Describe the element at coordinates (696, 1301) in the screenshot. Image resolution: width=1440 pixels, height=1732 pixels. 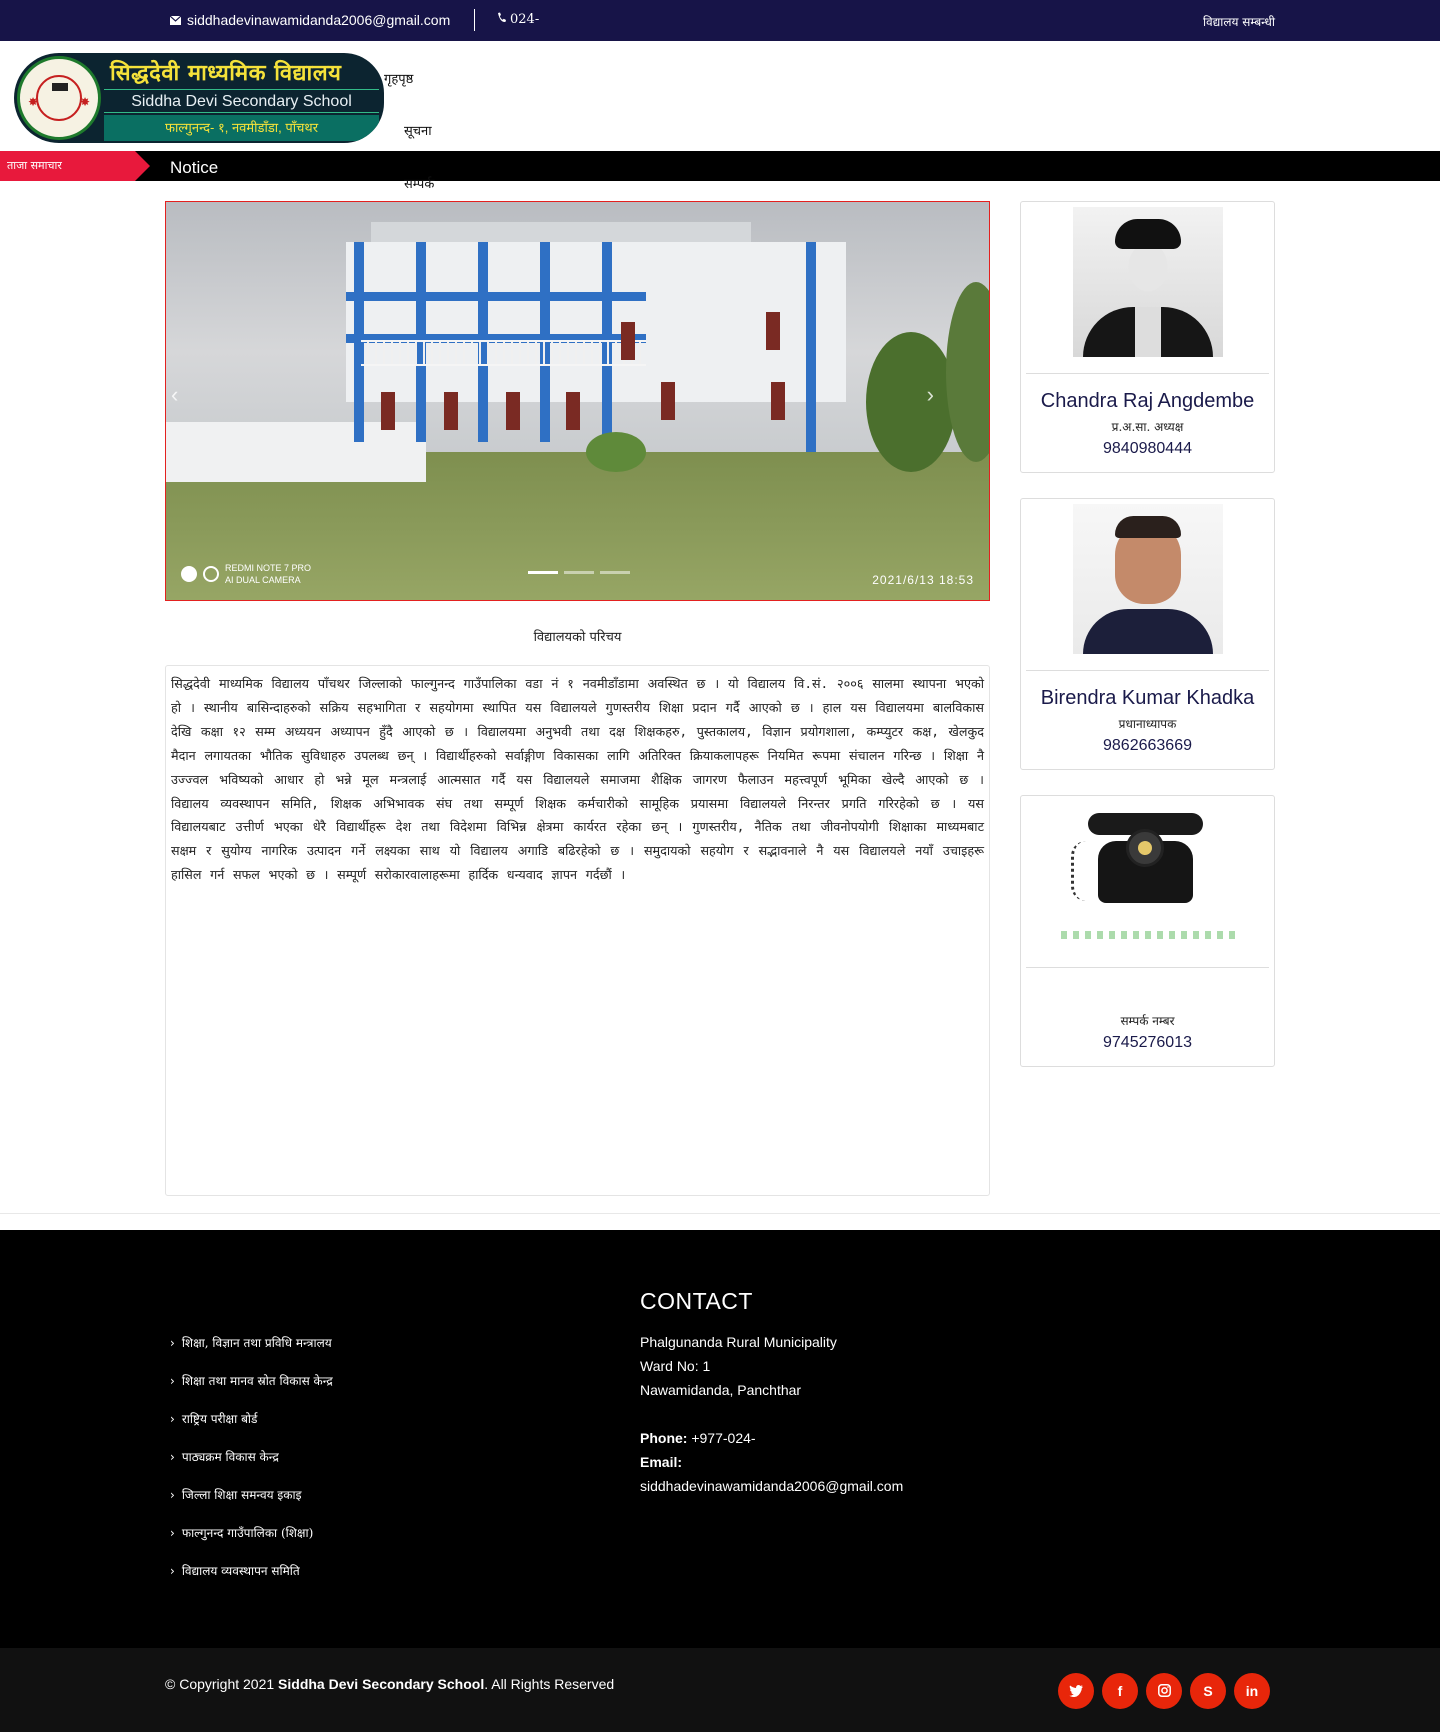
I see `contact-title: CONTACT` at that location.